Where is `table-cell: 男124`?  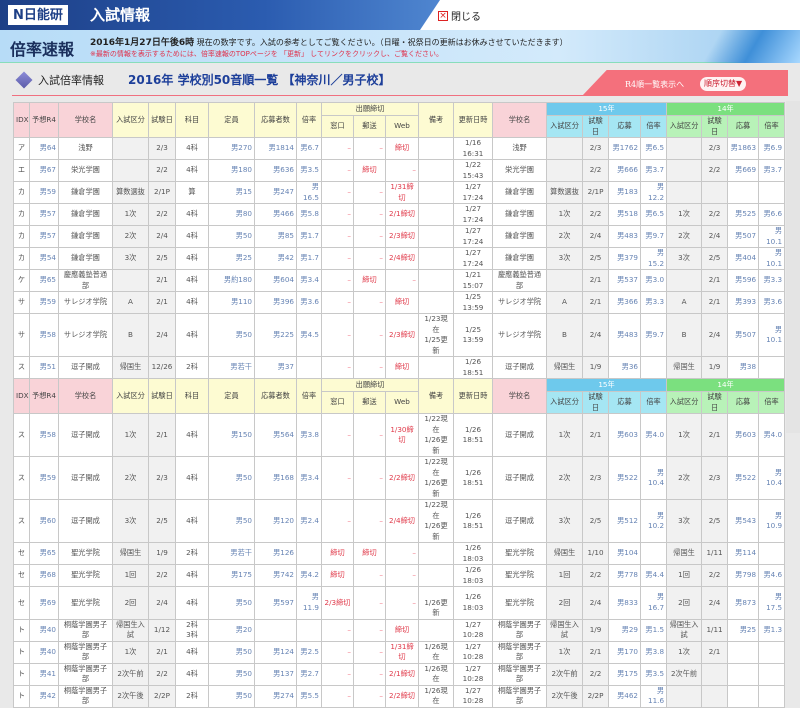
table-cell: 男124 is located at coordinates (275, 652).